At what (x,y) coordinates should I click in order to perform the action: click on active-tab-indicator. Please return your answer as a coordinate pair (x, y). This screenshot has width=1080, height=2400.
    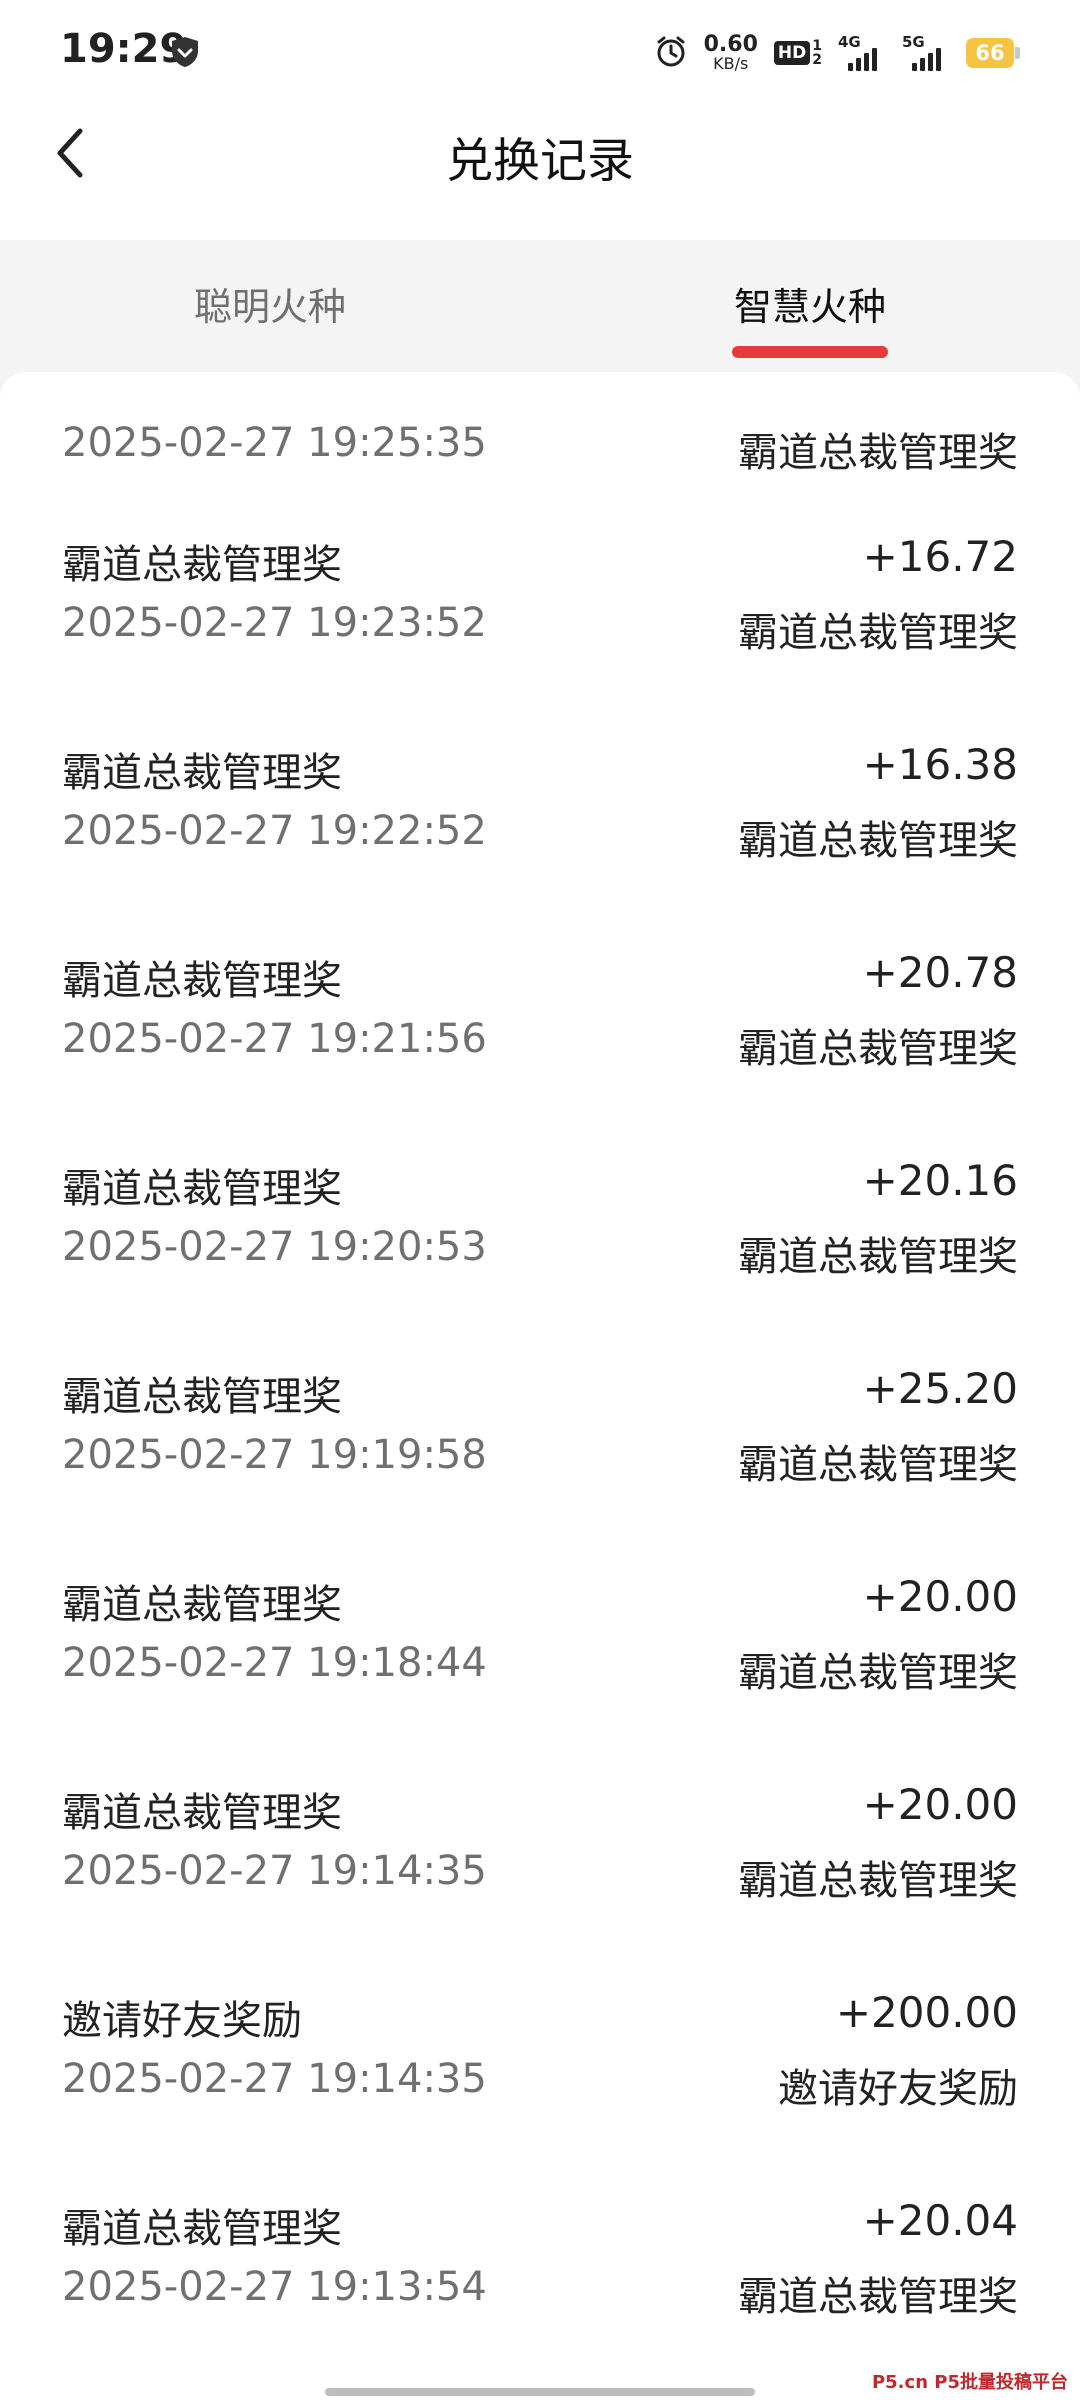
    Looking at the image, I should click on (810, 352).